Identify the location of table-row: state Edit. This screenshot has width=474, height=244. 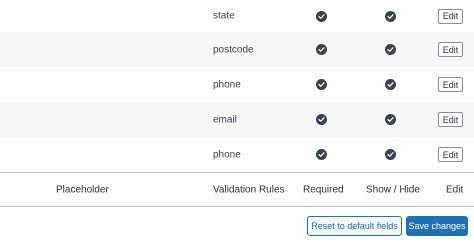
(237, 16).